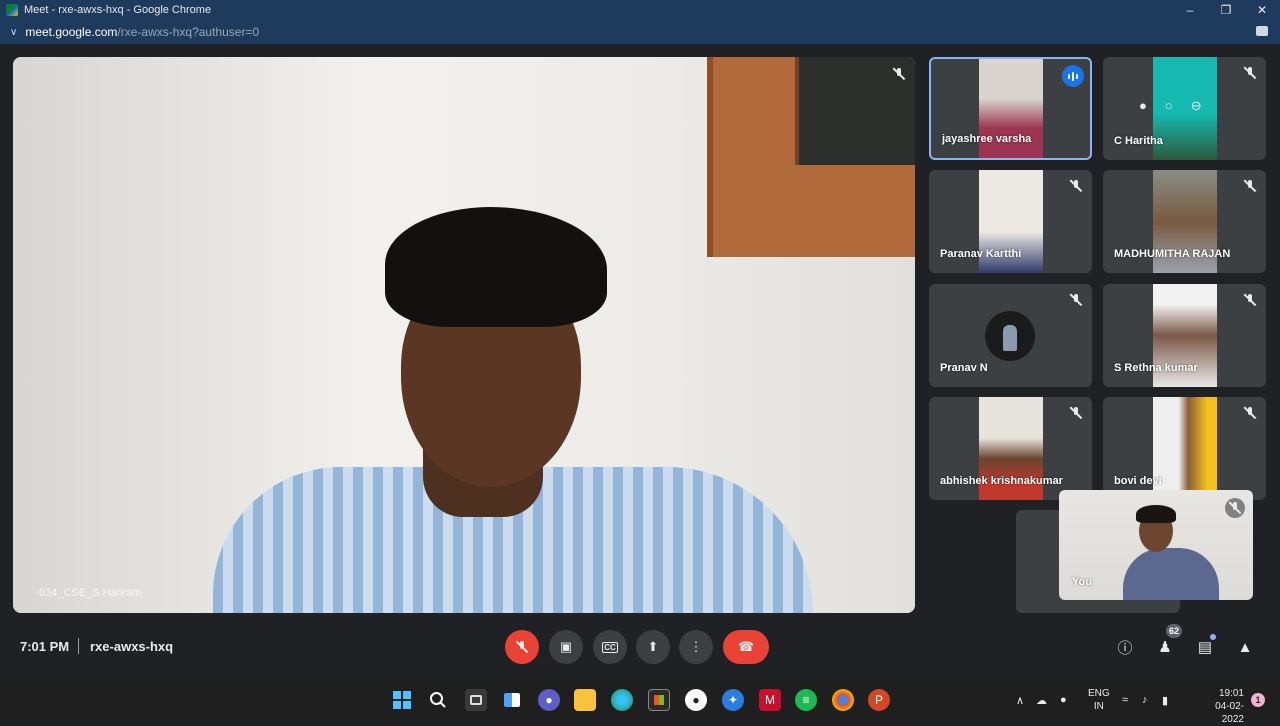  I want to click on leave-call-button: ☎, so click(746, 647).